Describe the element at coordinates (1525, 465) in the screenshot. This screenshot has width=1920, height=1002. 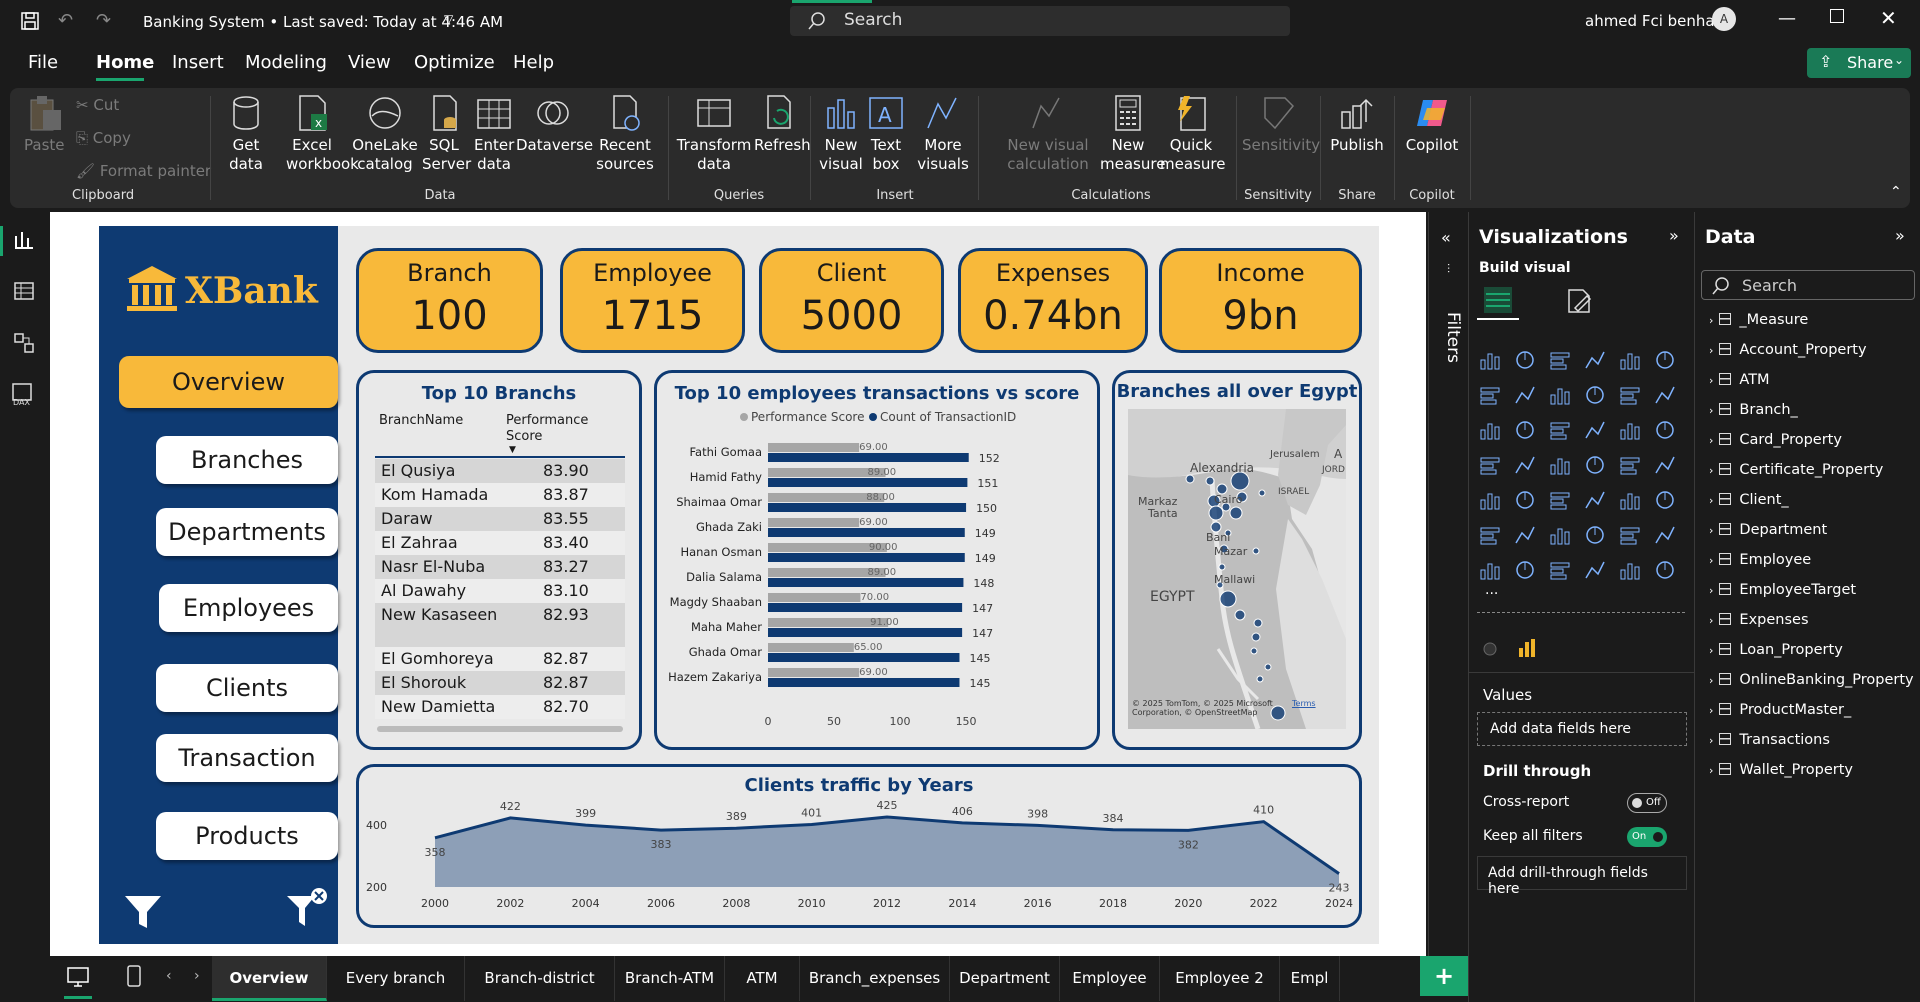
I see `map-icon` at that location.